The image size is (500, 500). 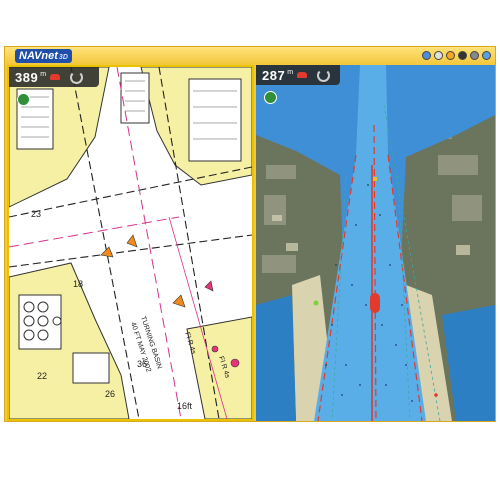 I want to click on range-readout: 389 m, so click(x=54, y=77).